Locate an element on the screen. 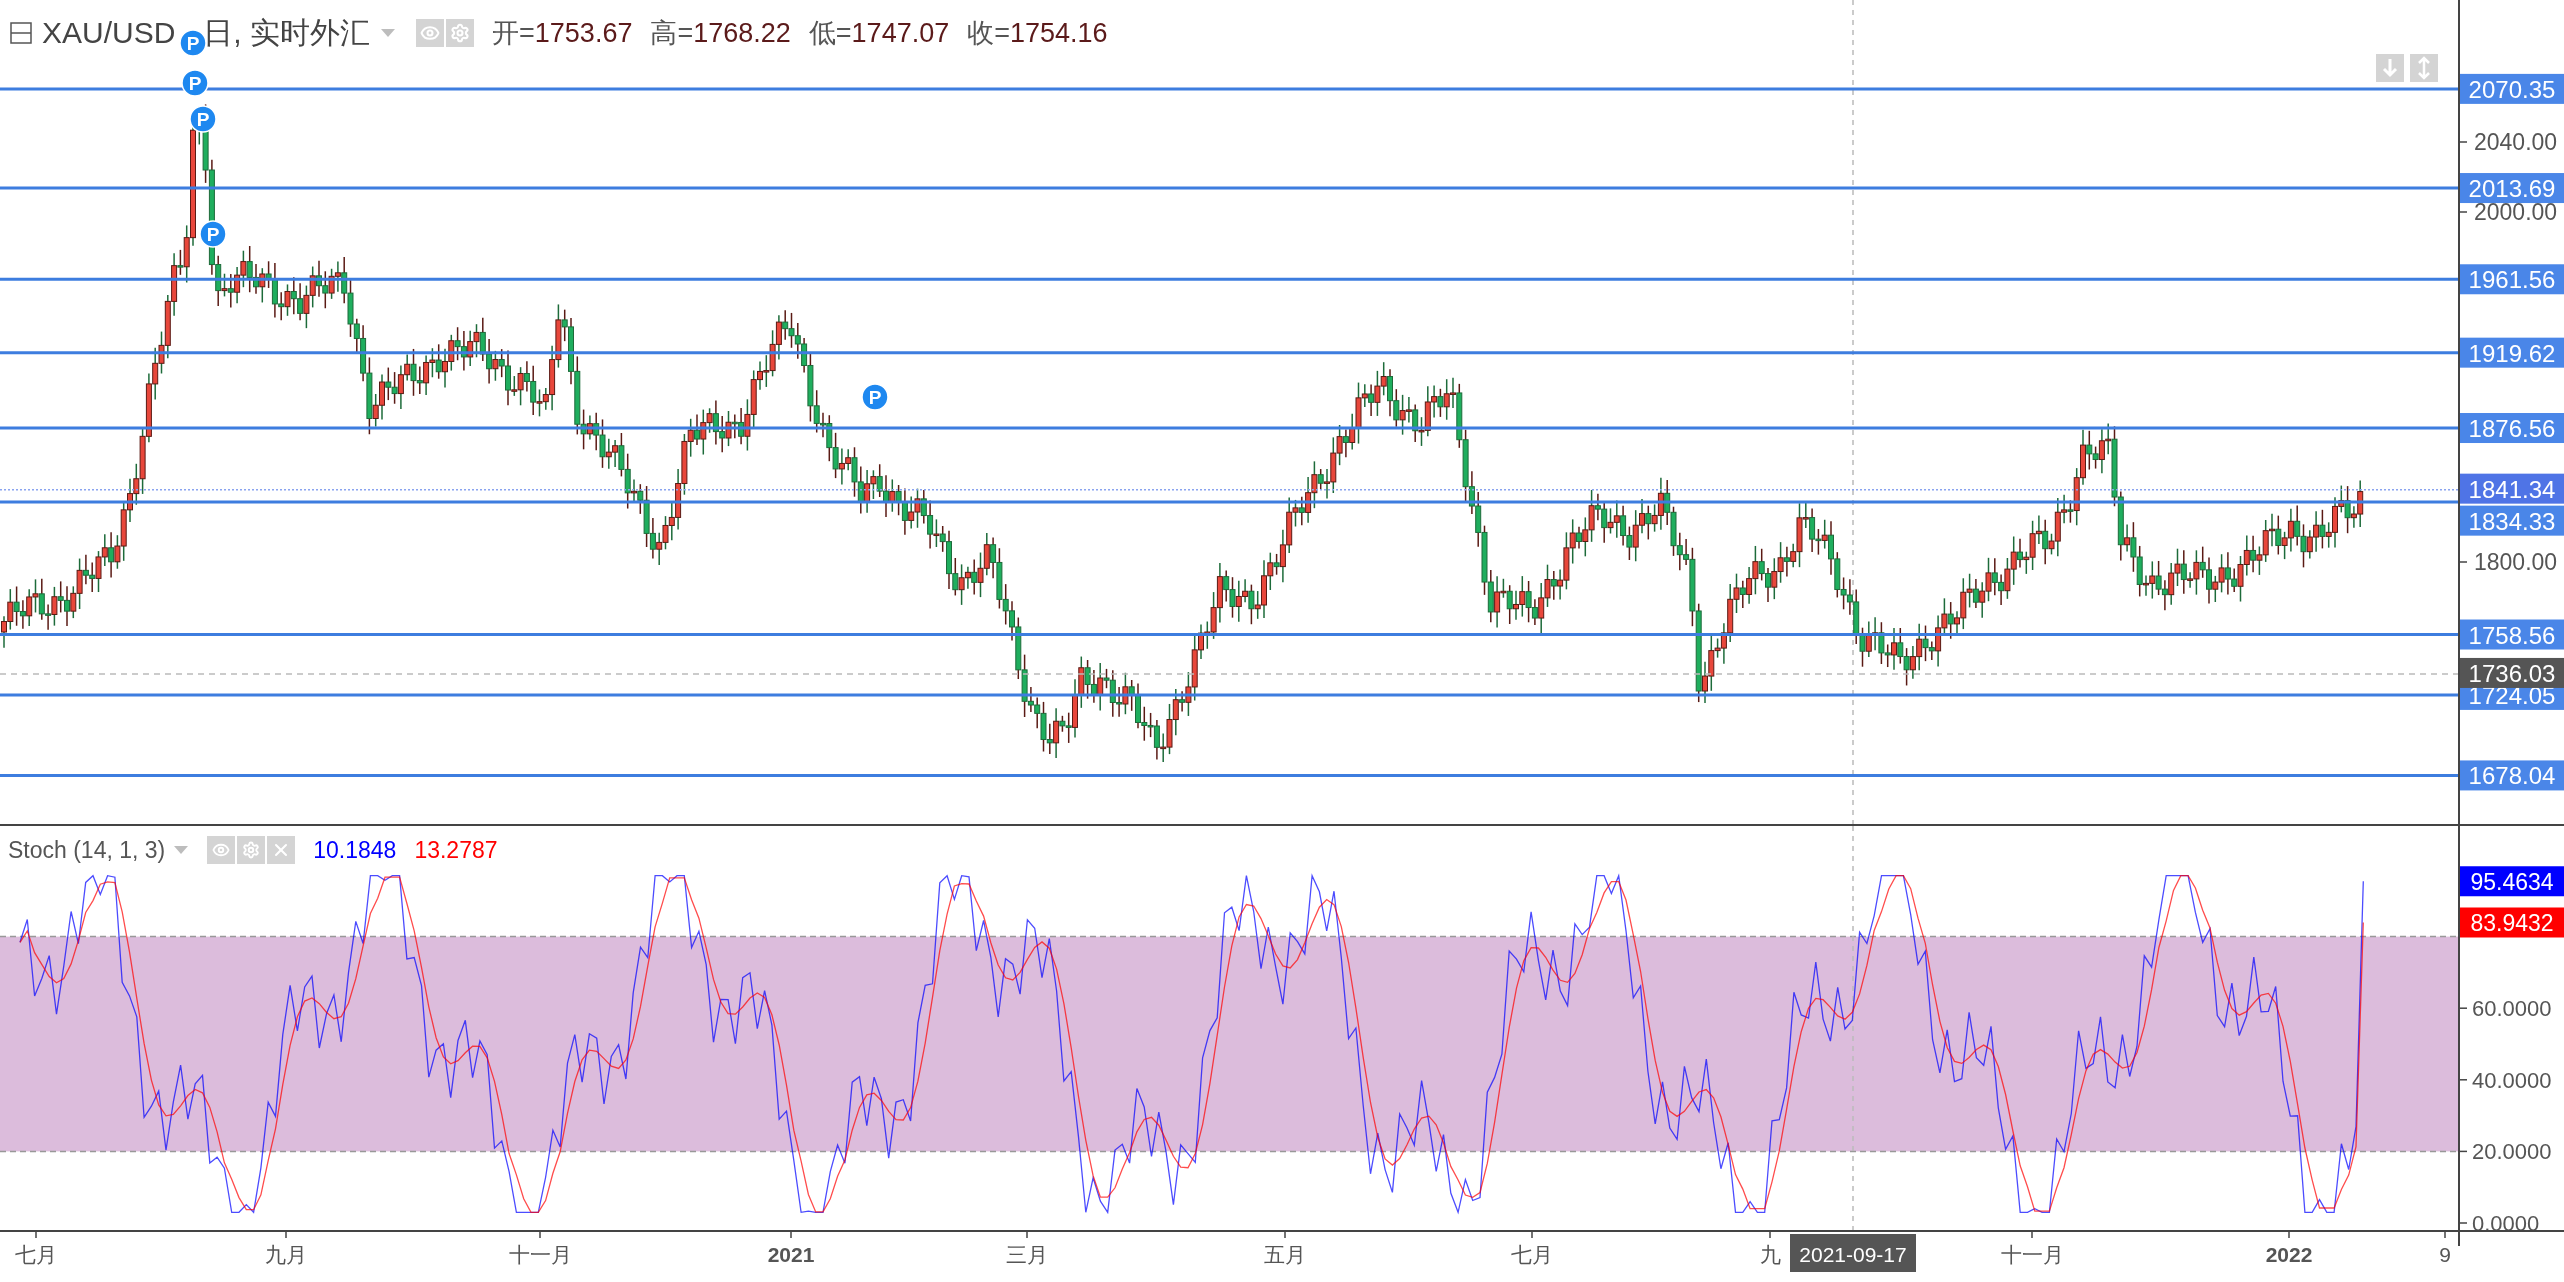 This screenshot has height=1282, width=2564. level-price-label: 1758.56 is located at coordinates (2512, 634).